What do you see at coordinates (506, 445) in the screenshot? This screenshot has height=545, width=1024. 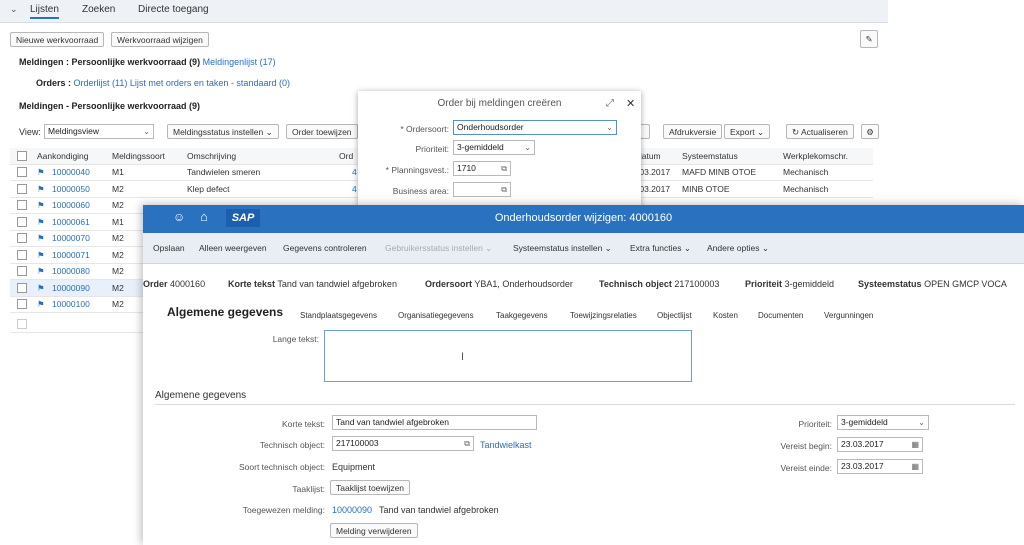 I see `tandwielkast-link: Tandwielkast` at bounding box center [506, 445].